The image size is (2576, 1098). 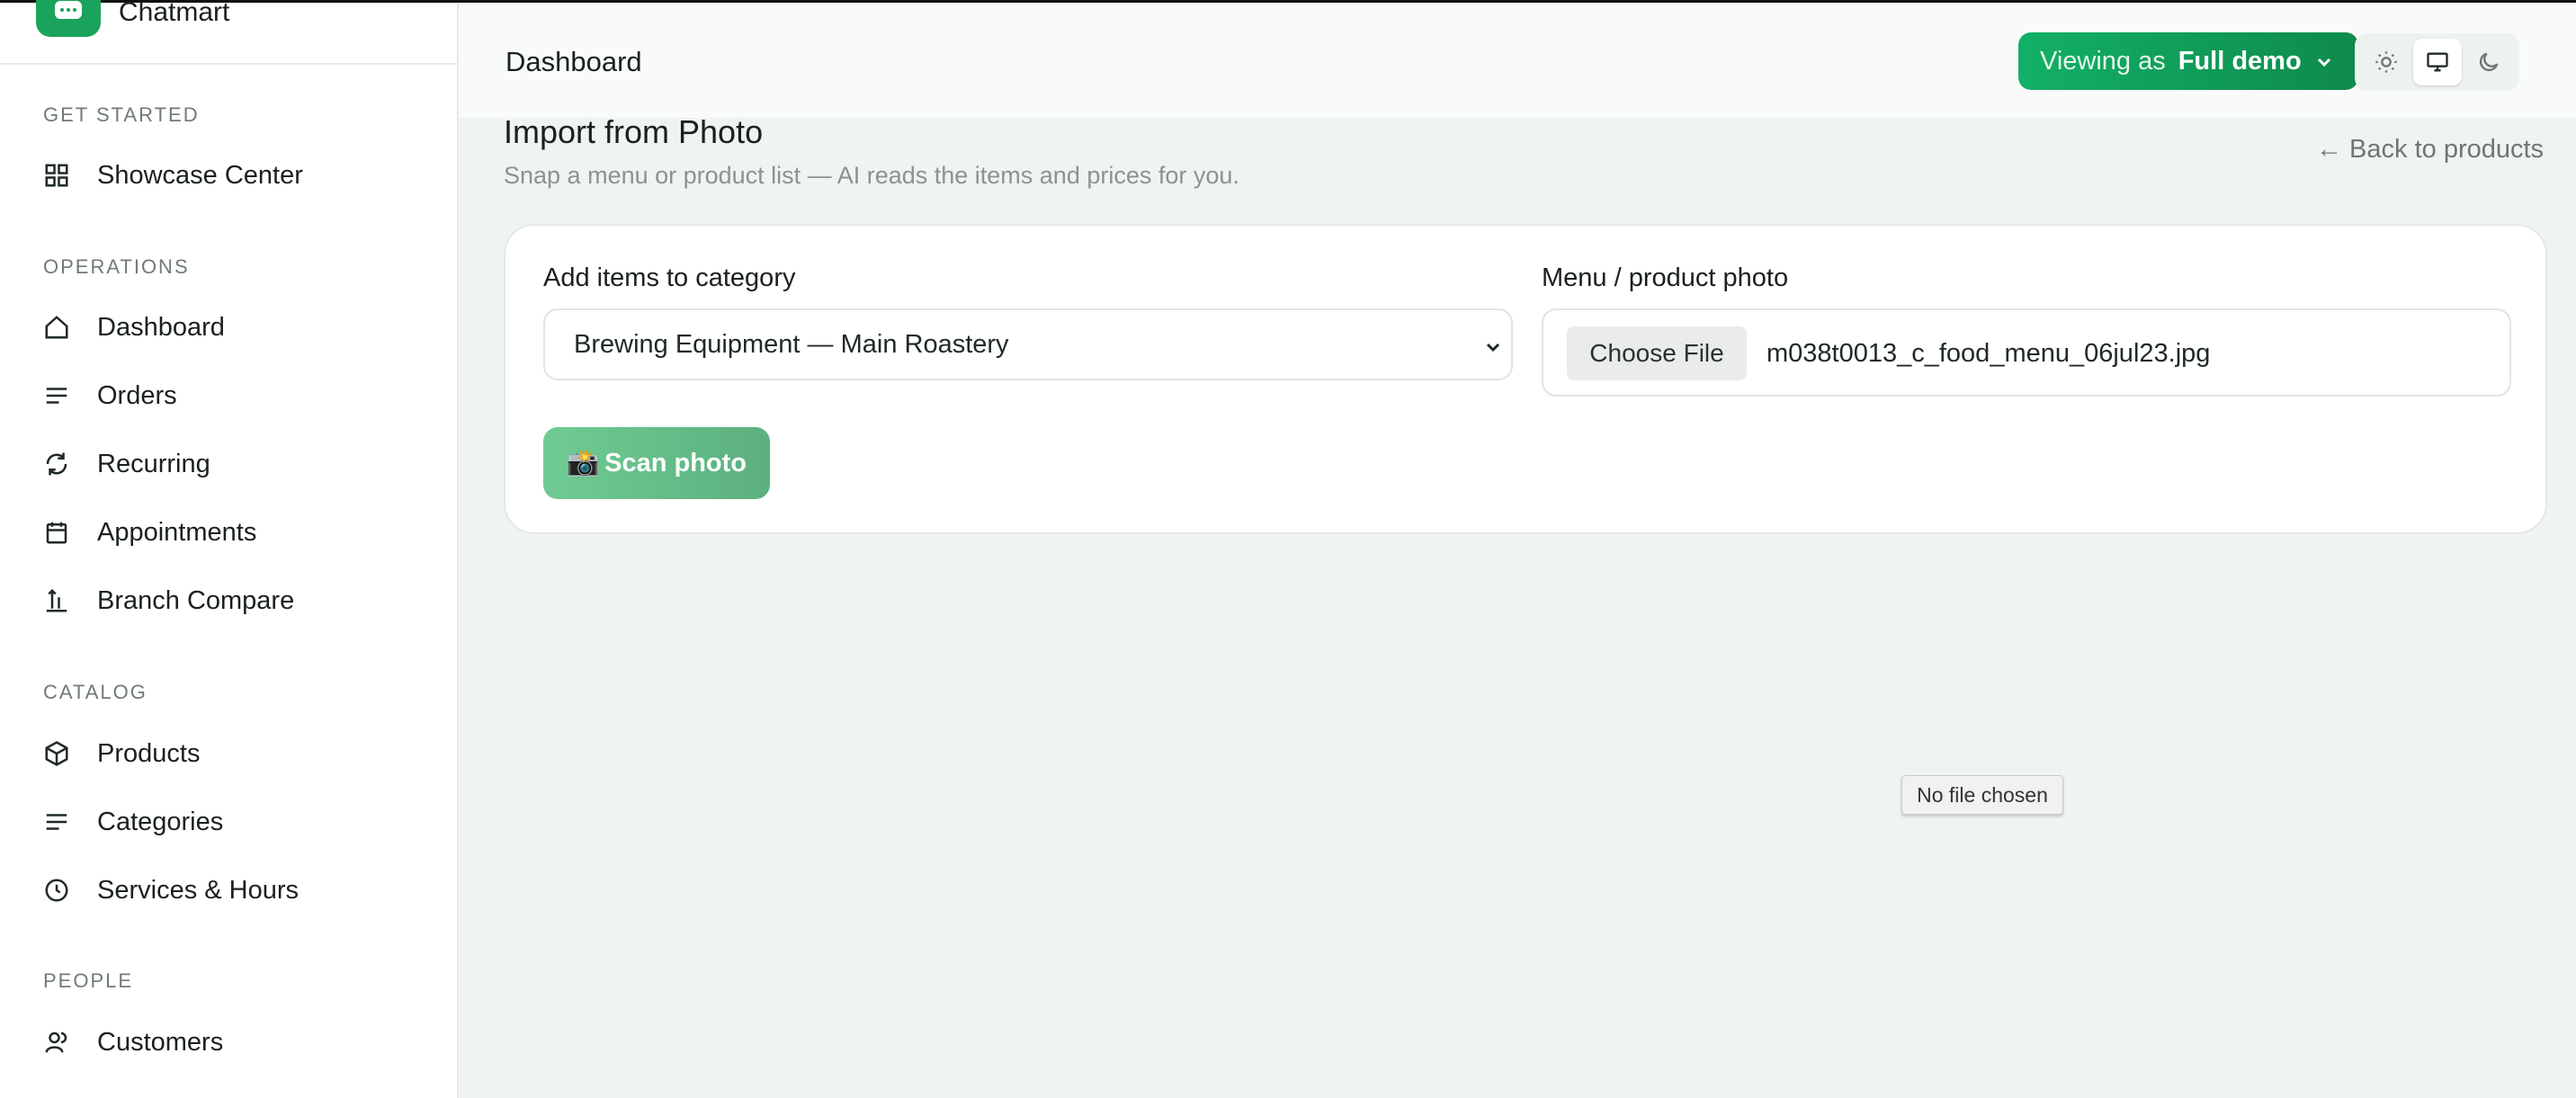 What do you see at coordinates (1665, 277) in the screenshot?
I see `photo-label: Menu / product photo` at bounding box center [1665, 277].